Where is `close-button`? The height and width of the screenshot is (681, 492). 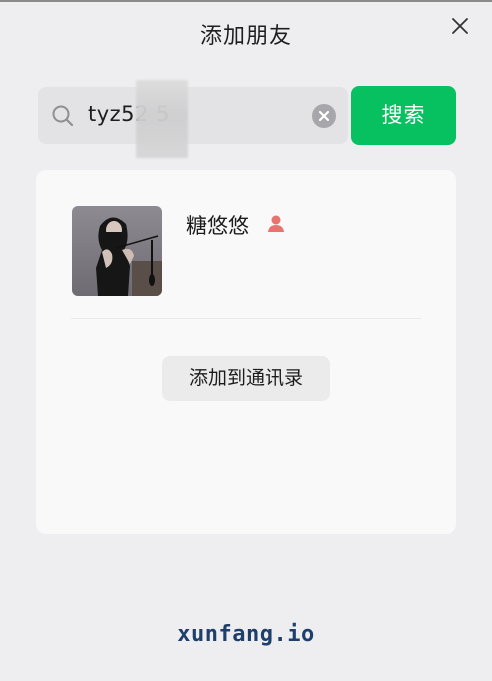 close-button is located at coordinates (460, 26).